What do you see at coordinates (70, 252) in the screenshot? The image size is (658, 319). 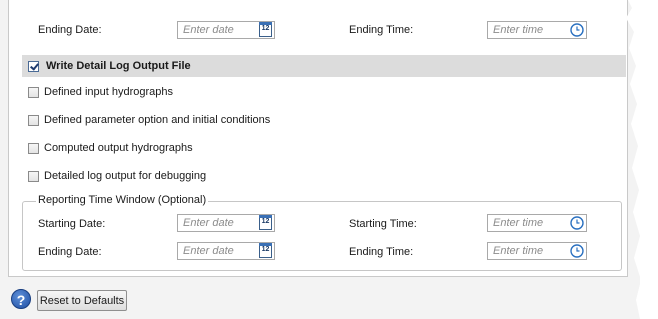 I see `ending-date-label: Ending Date:` at bounding box center [70, 252].